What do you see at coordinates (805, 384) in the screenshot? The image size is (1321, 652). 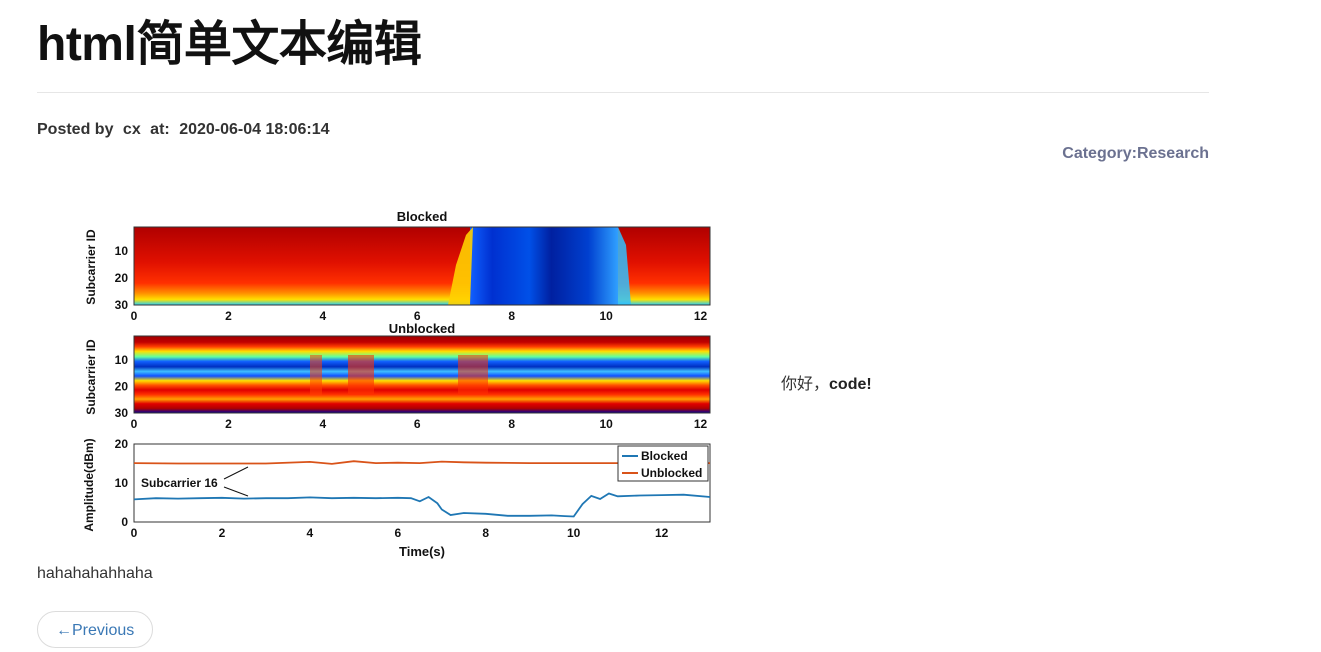 I see `greeting-text: 你好，` at bounding box center [805, 384].